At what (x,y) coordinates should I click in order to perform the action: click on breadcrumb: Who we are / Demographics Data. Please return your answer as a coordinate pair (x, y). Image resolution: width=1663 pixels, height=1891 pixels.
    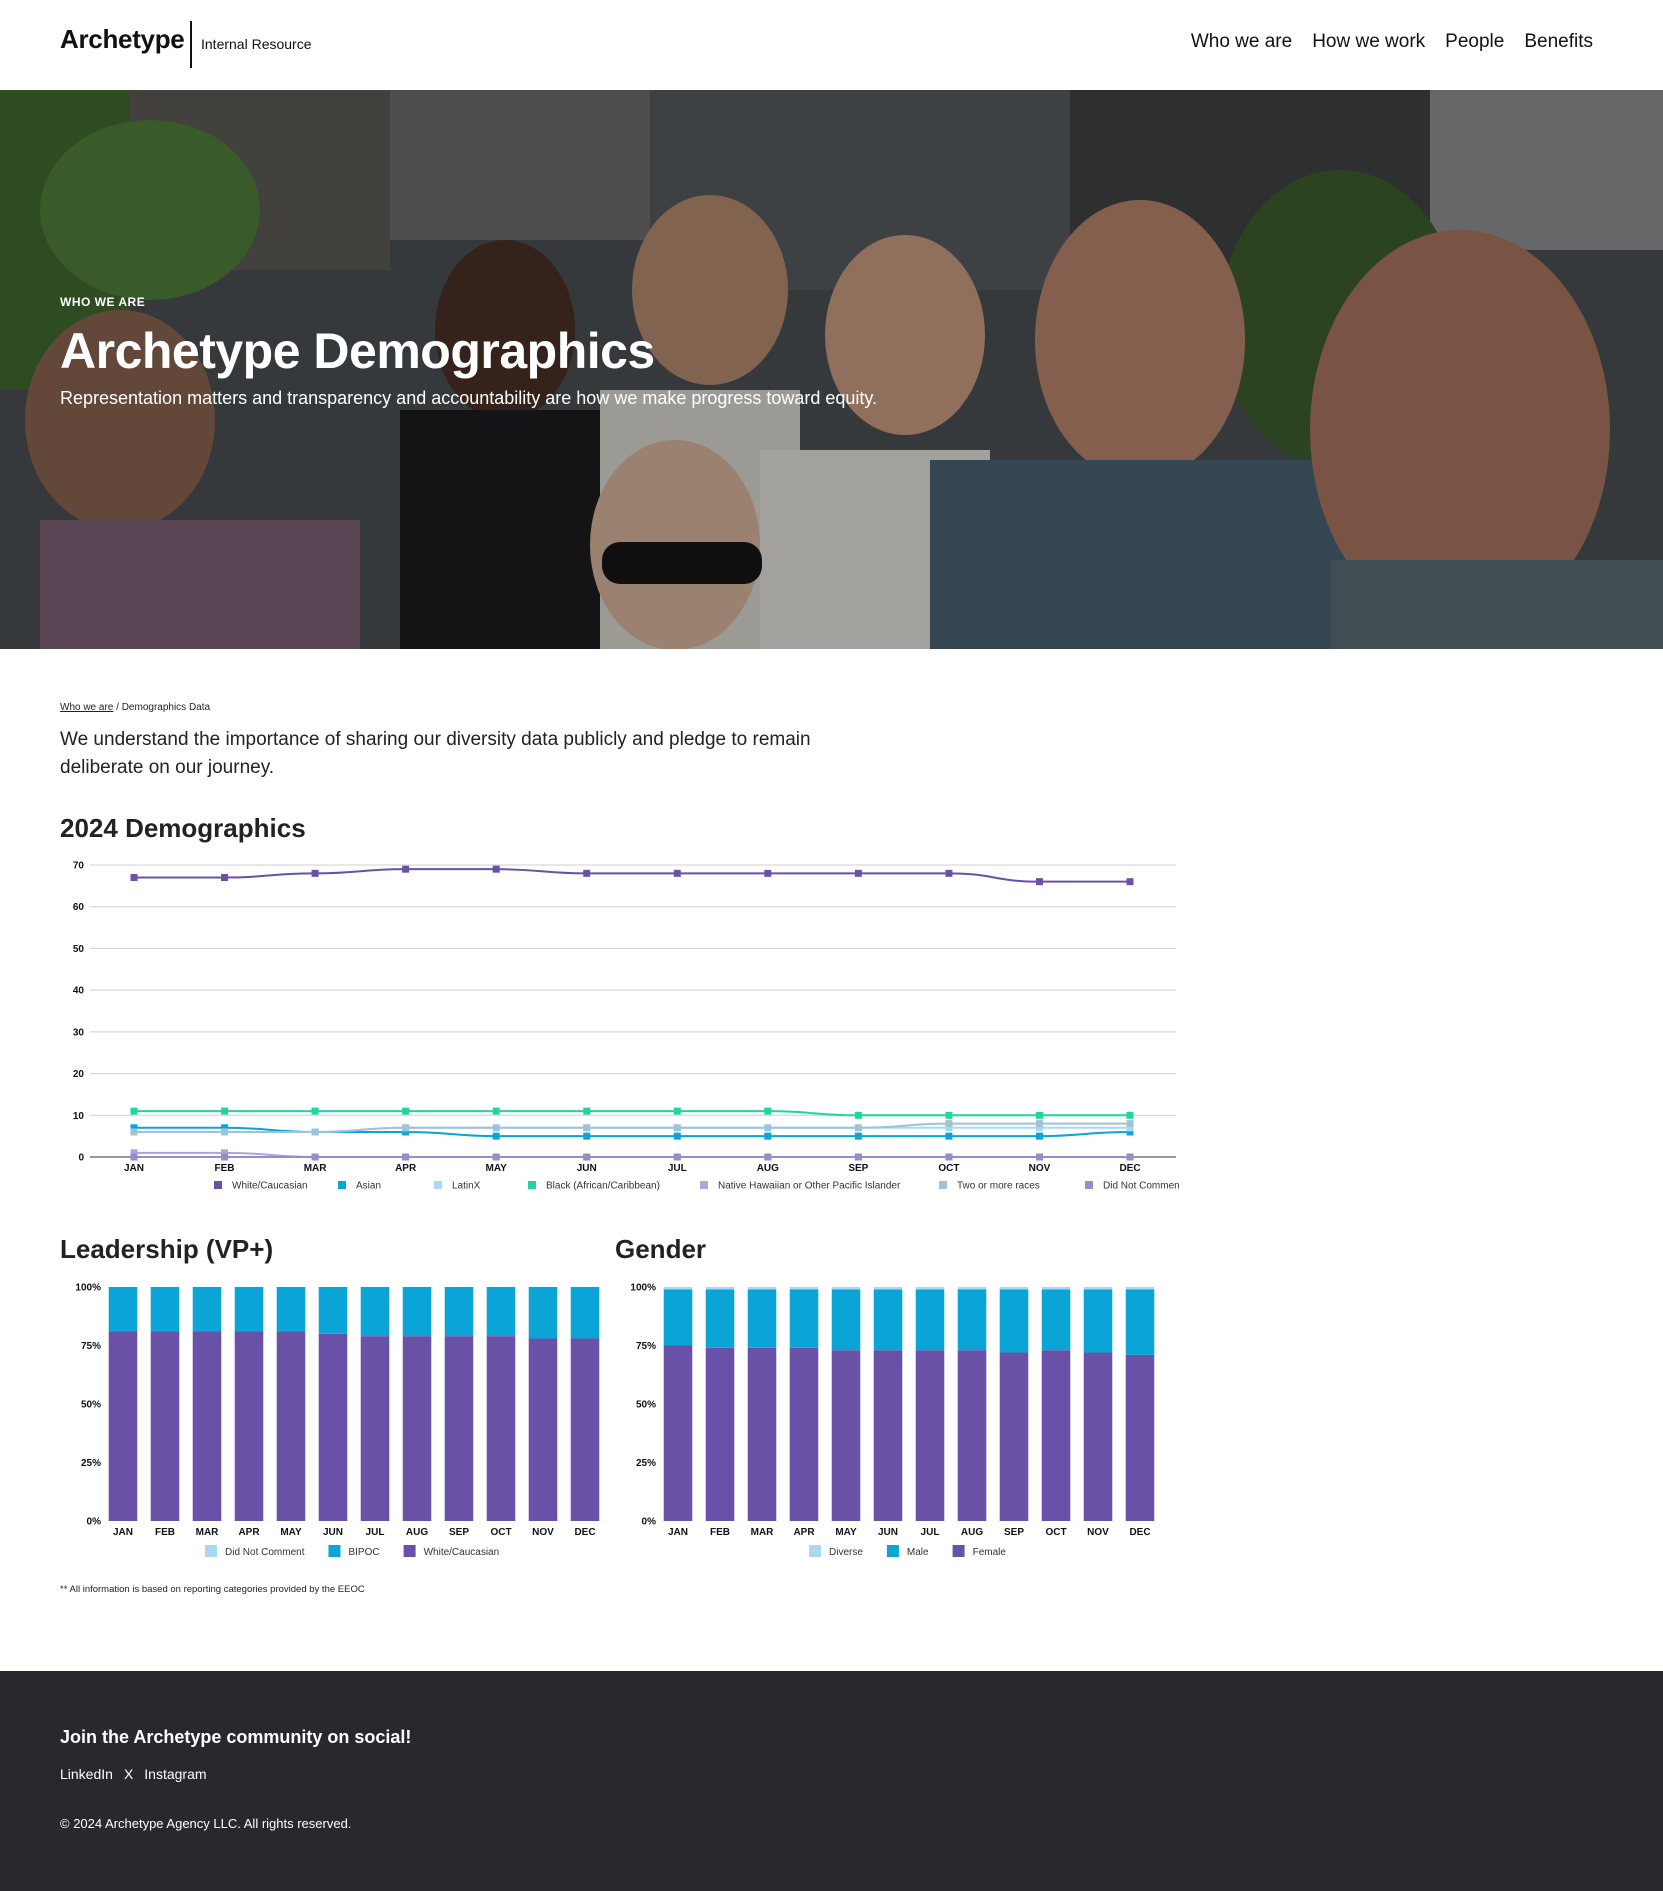
    Looking at the image, I should click on (135, 707).